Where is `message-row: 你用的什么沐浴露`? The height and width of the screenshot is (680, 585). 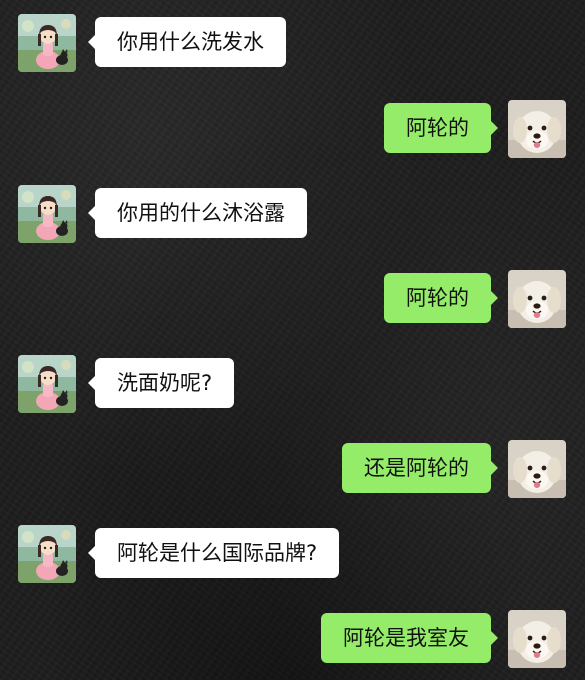
message-row: 你用的什么沐浴露 is located at coordinates (292, 215).